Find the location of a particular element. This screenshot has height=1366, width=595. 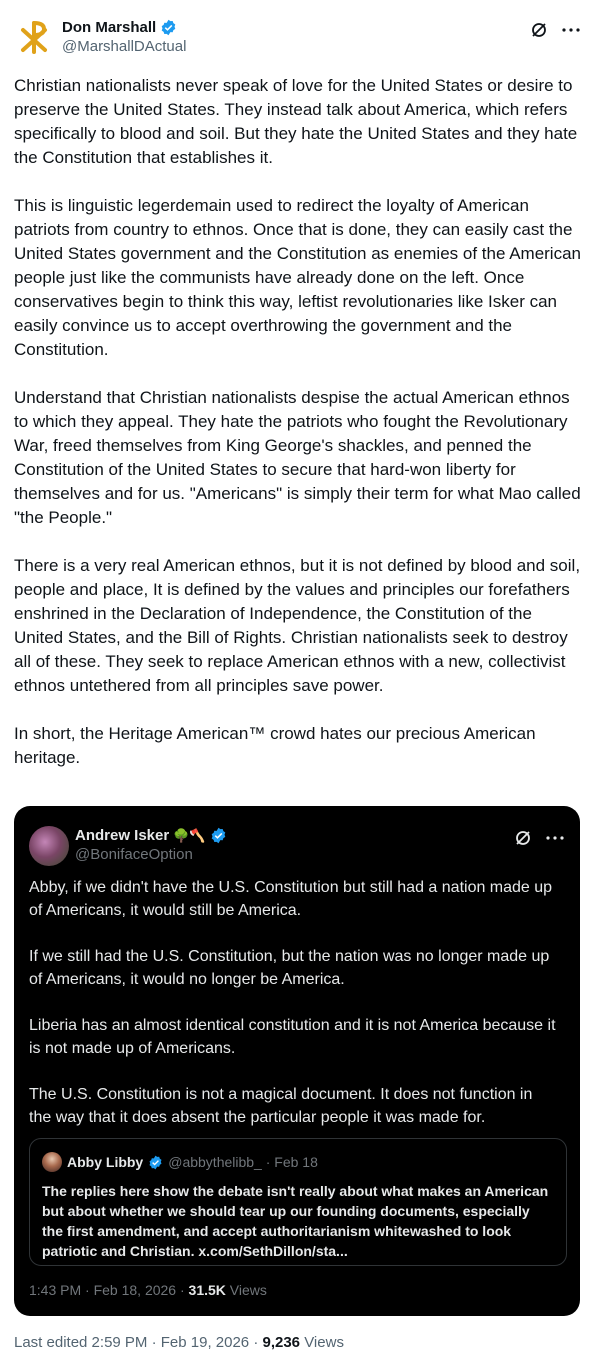

inner-quoted-handle-date: @abbythelibb_ · Feb 18 is located at coordinates (243, 1162).